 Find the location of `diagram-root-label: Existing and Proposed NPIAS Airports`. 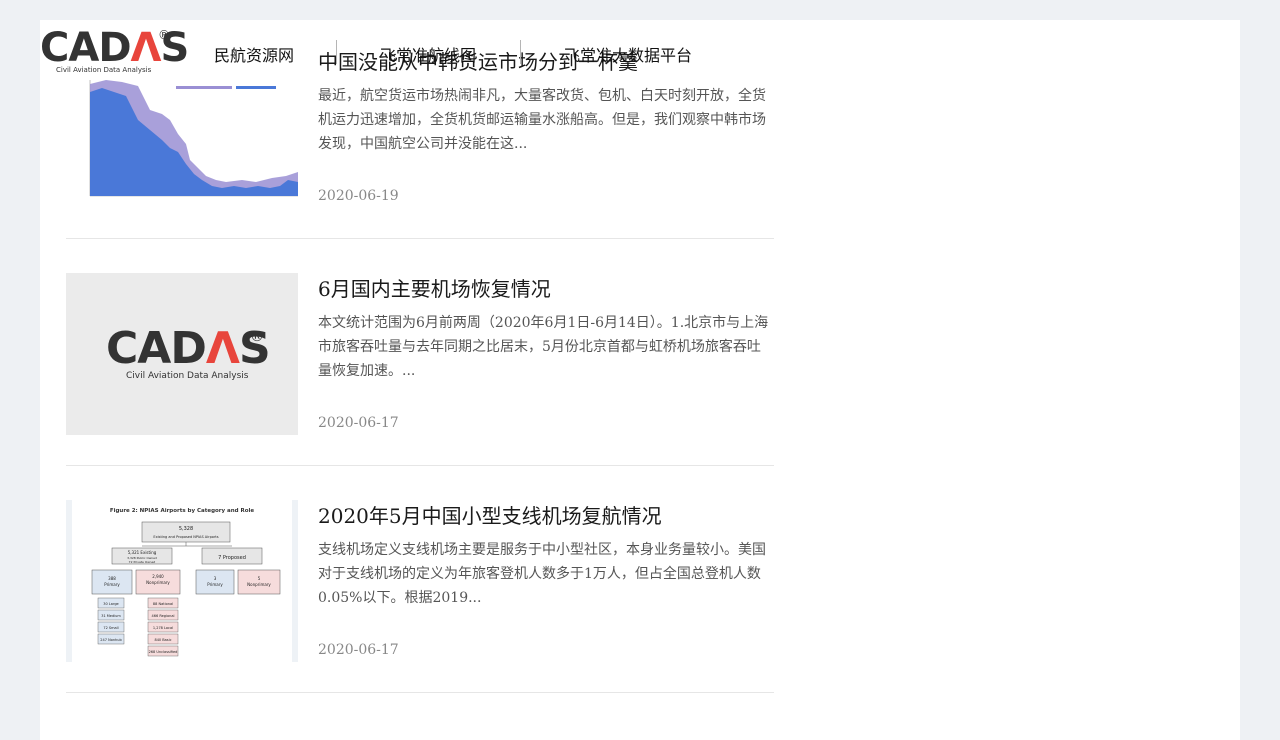

diagram-root-label: Existing and Proposed NPIAS Airports is located at coordinates (185, 537).